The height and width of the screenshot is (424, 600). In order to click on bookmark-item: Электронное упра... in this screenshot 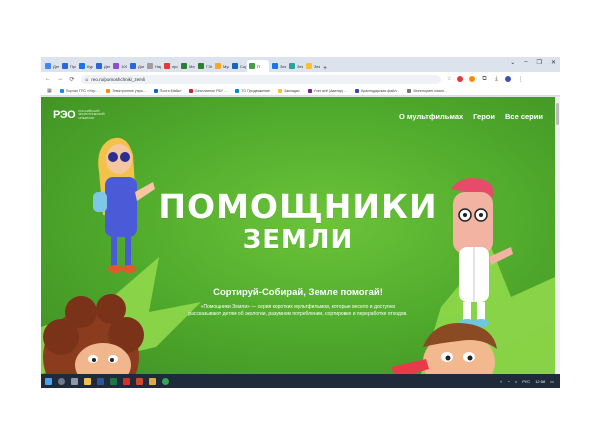, I will do `click(126, 90)`.